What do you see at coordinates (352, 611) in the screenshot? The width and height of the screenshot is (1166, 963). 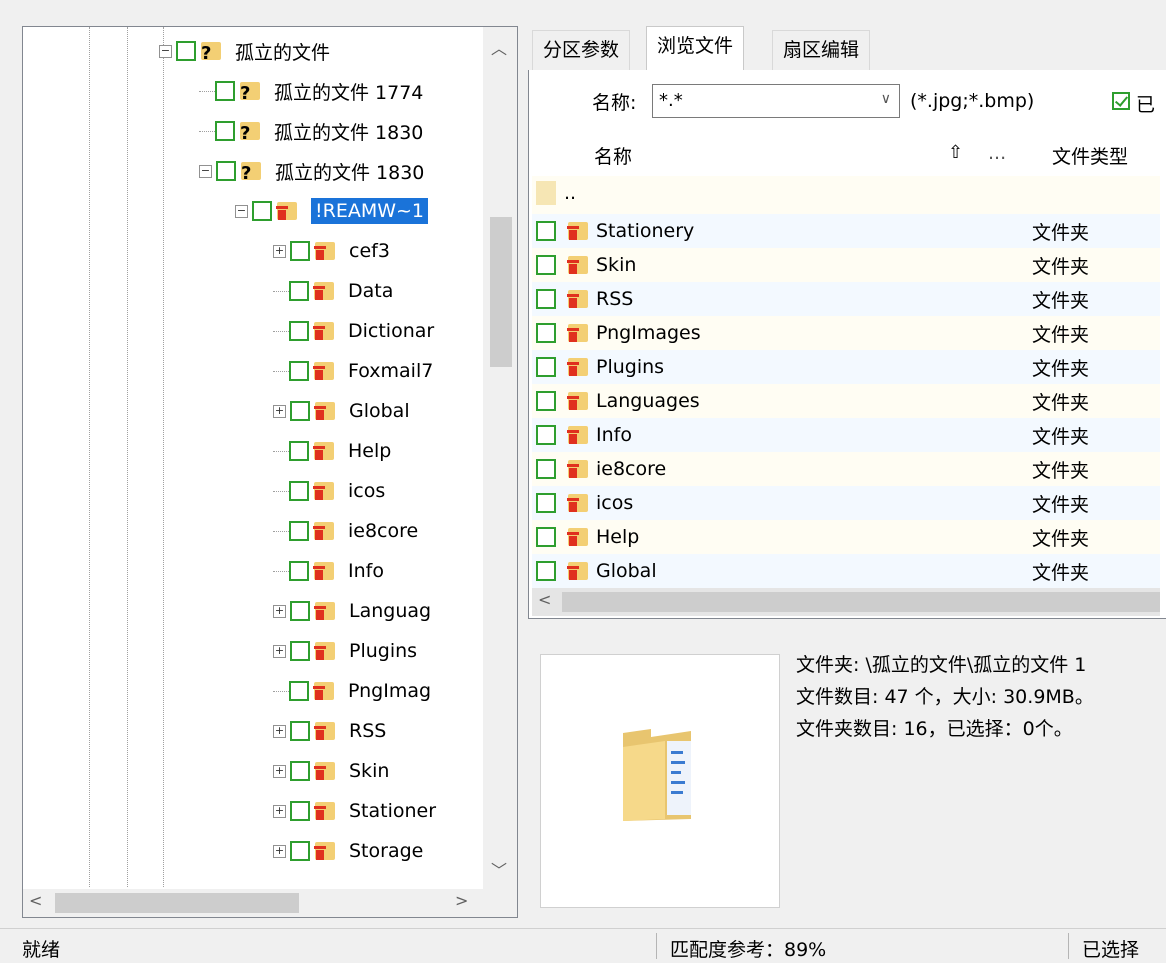 I see `tree-item: + Languag` at bounding box center [352, 611].